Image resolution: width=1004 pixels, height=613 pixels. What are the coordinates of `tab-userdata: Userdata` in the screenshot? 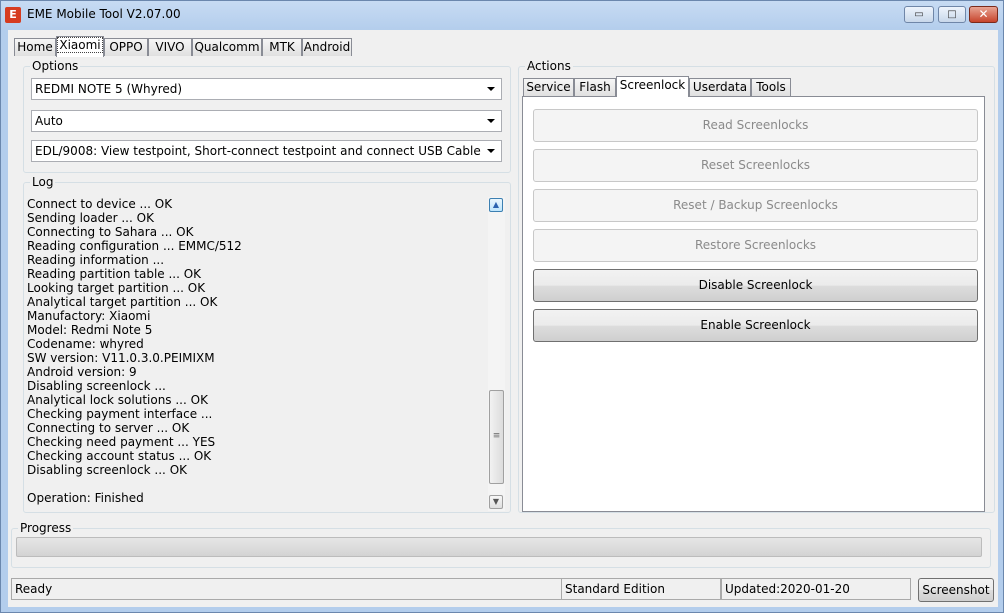 It's located at (720, 87).